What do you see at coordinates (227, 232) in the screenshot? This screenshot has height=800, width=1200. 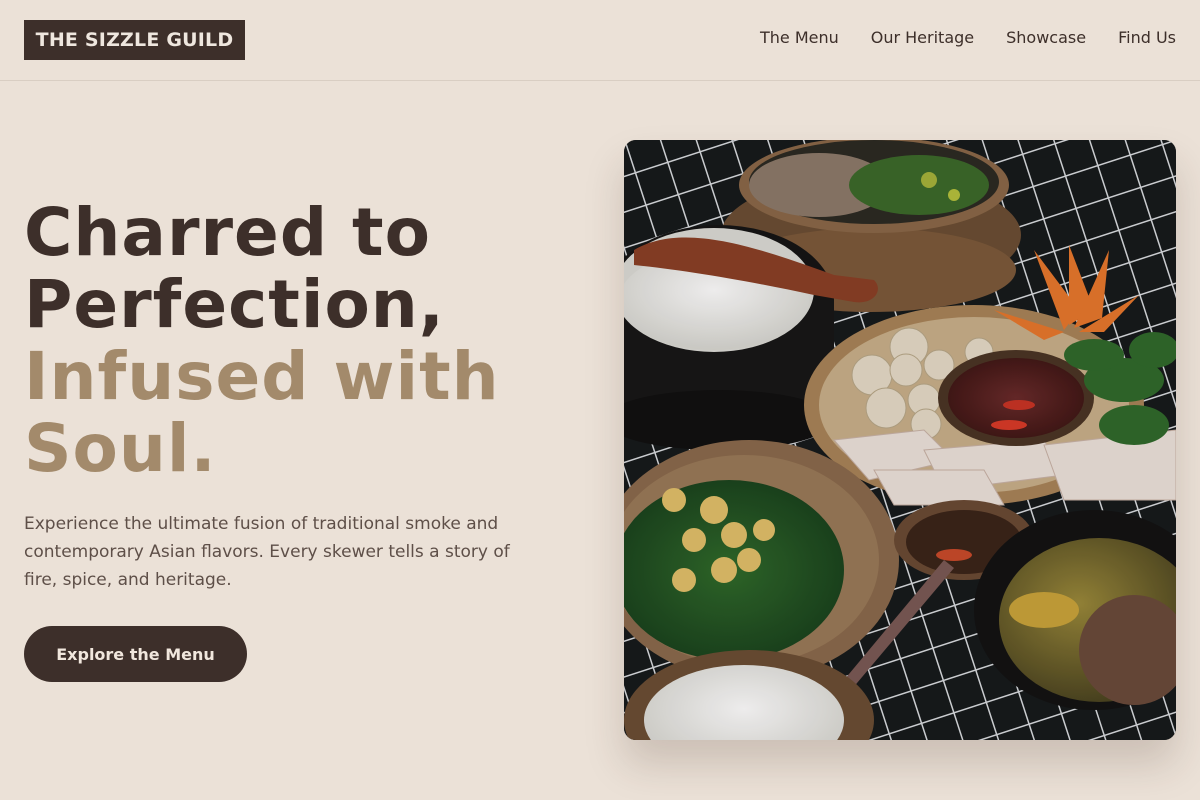 I see `hero-title-line-1: Charred to` at bounding box center [227, 232].